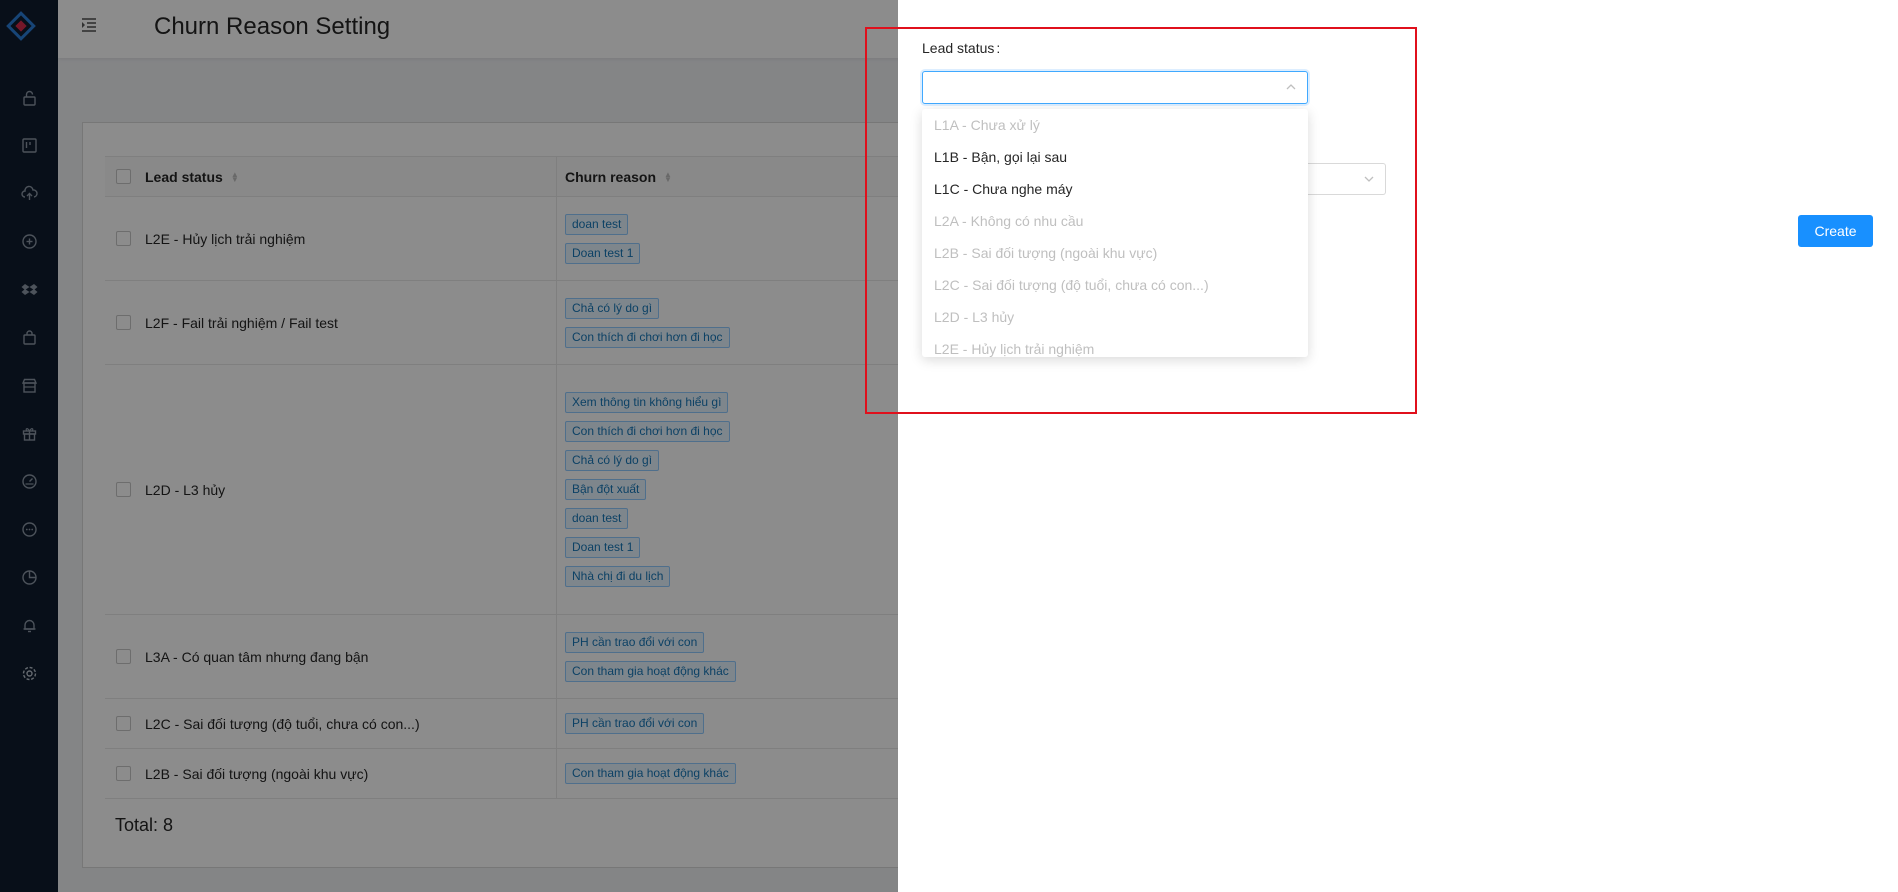 The width and height of the screenshot is (1898, 892). Describe the element at coordinates (1369, 179) in the screenshot. I see `chevron-down-icon` at that location.